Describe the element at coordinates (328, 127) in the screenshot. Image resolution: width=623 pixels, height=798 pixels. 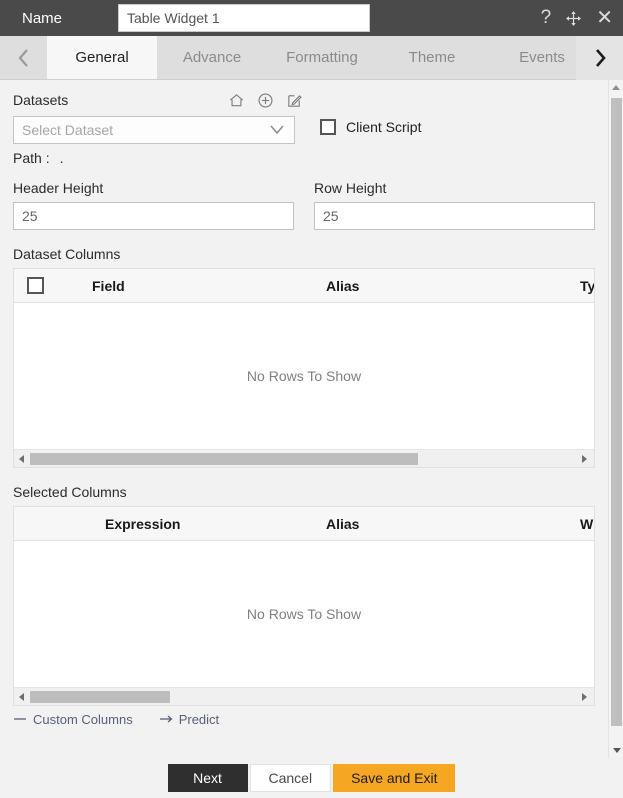
I see `client-script-checkbox` at that location.